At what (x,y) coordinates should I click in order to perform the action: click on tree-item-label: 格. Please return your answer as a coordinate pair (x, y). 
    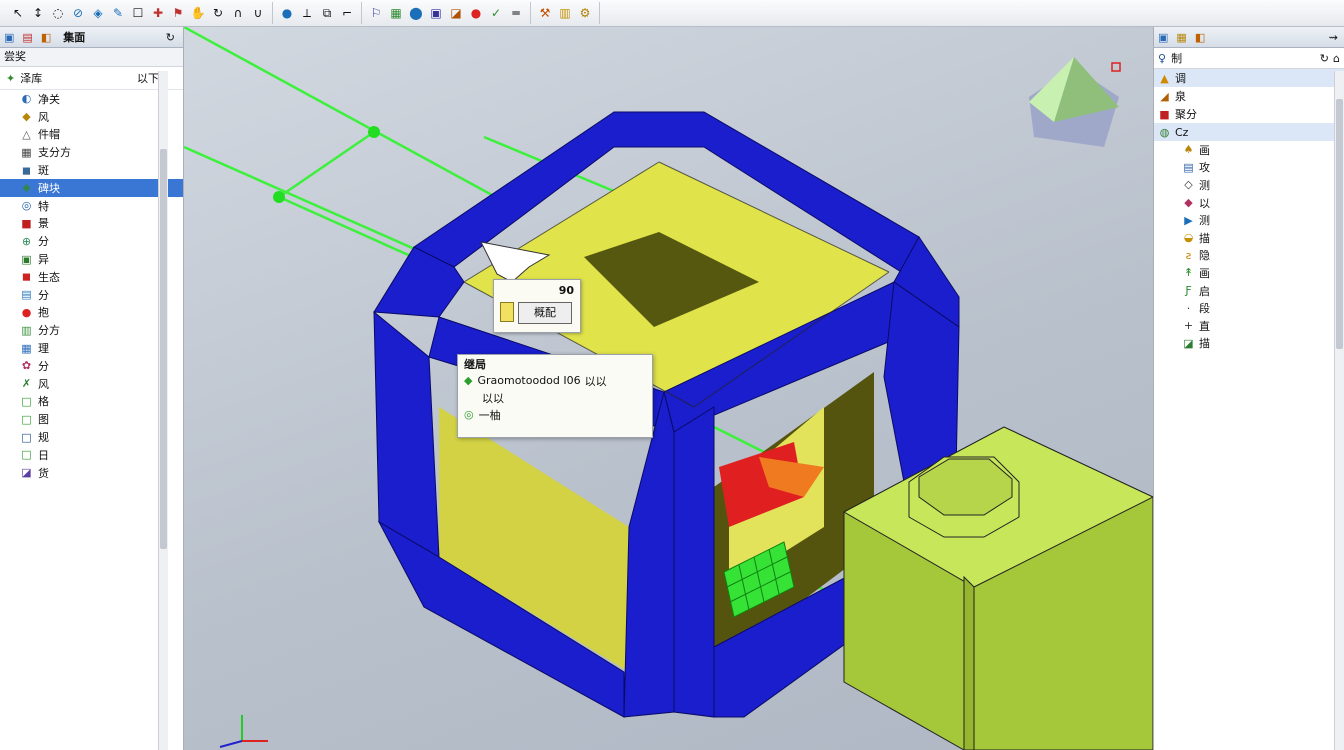
    Looking at the image, I should click on (43, 402).